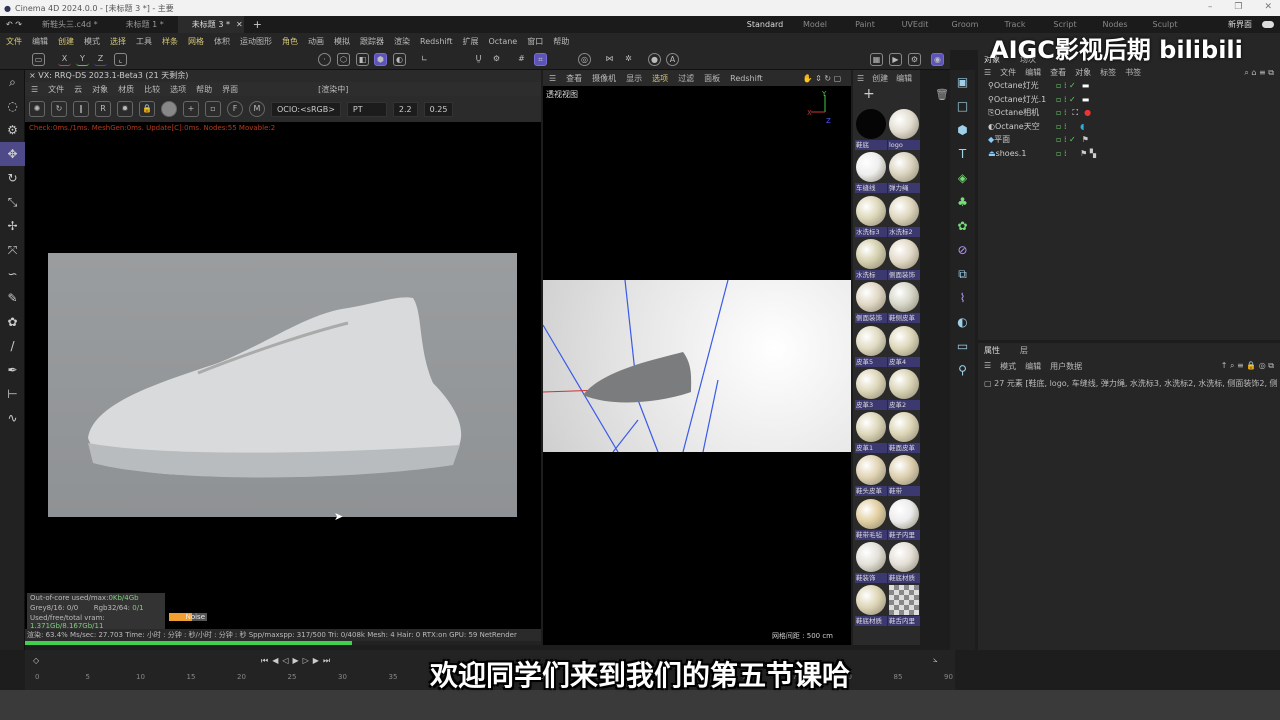  I want to click on octane-menu-objects: 对象, so click(100, 89).